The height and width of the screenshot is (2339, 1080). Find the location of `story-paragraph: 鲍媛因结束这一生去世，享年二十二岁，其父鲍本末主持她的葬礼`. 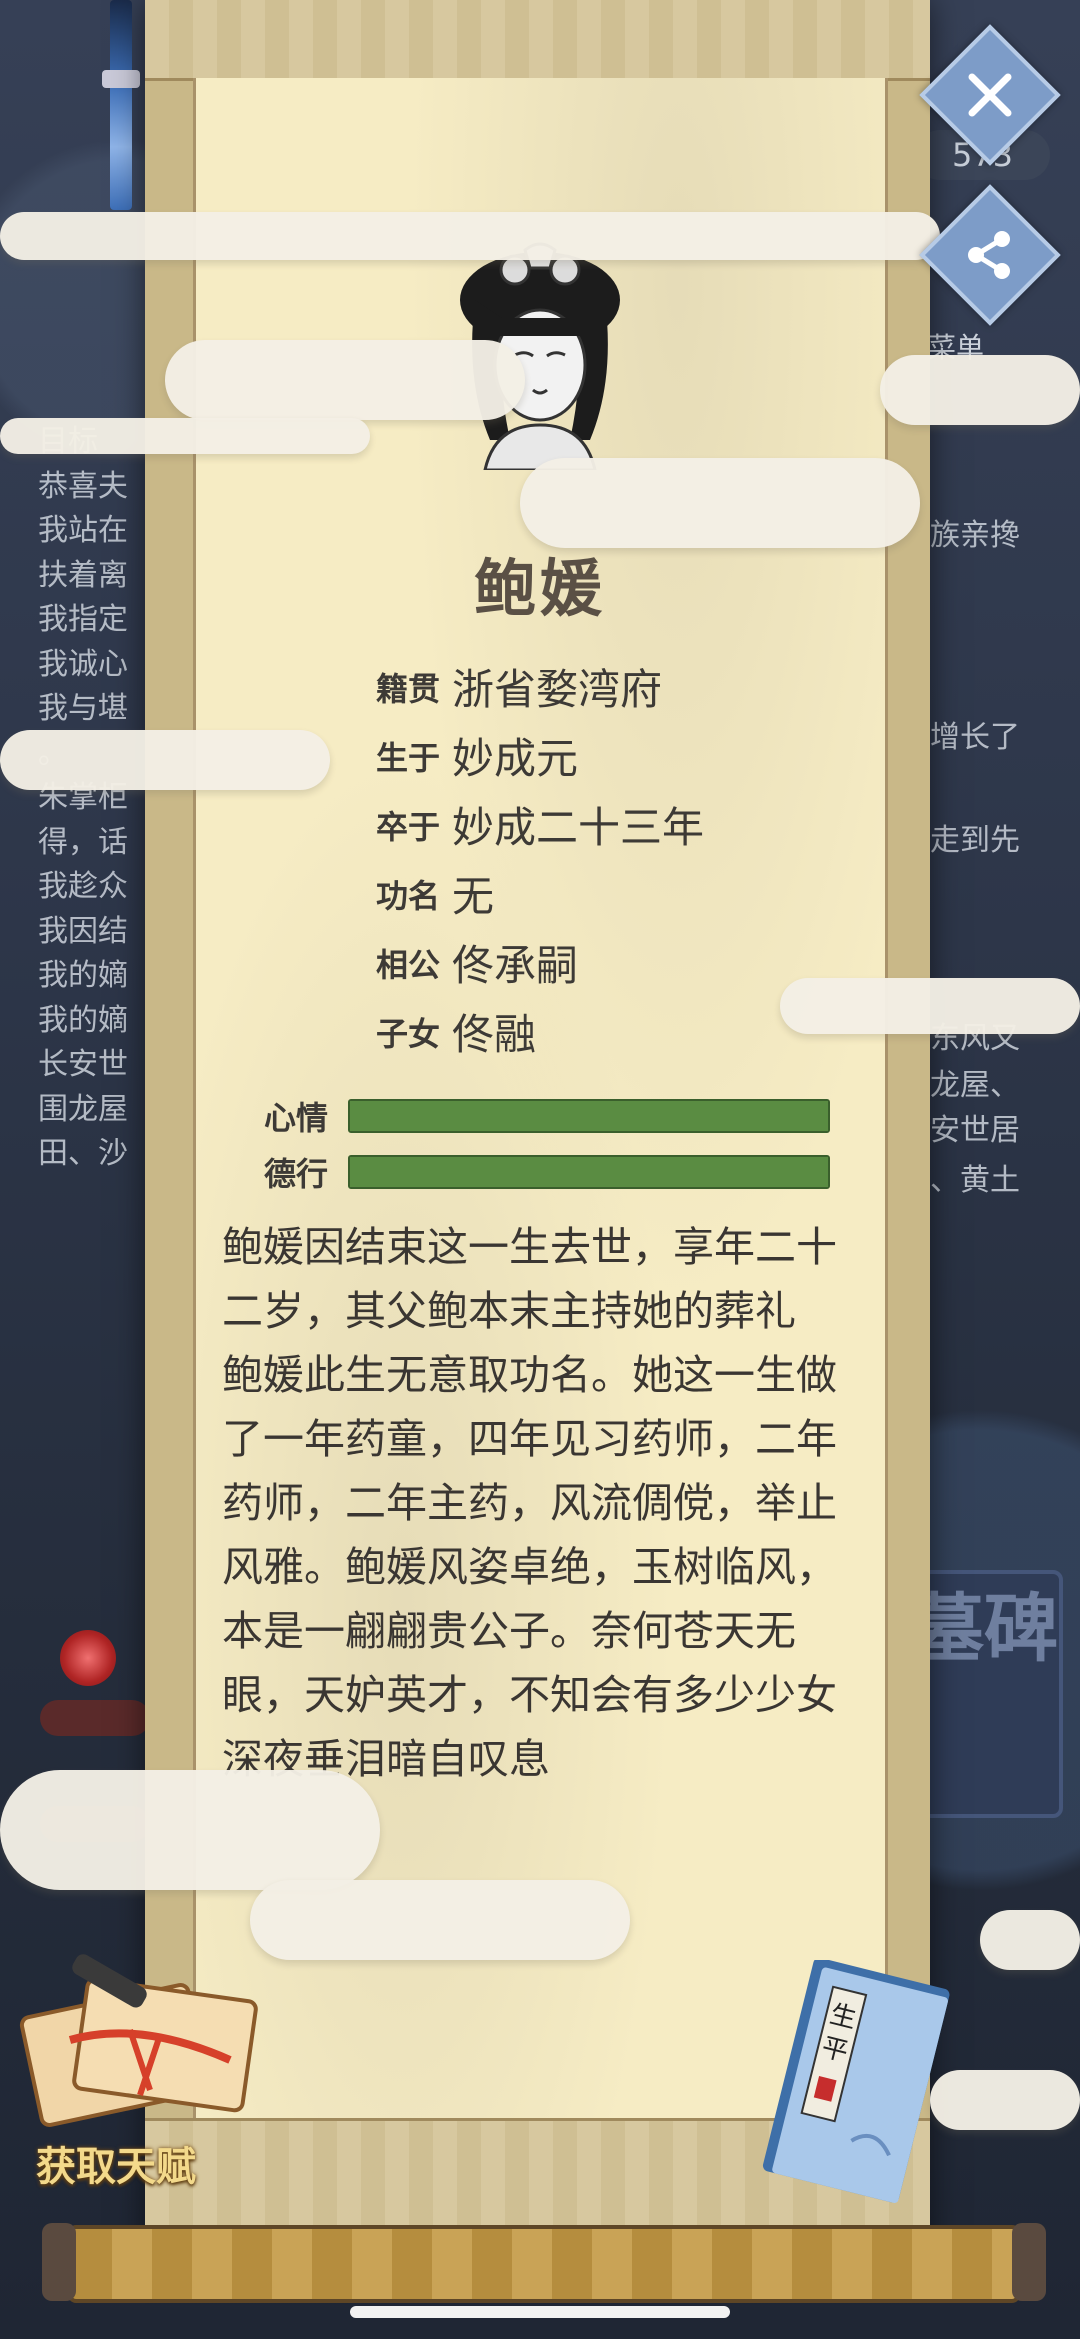

story-paragraph: 鲍媛因结束这一生去世，享年二十二岁，其父鲍本末主持她的葬礼 is located at coordinates (529, 1279).